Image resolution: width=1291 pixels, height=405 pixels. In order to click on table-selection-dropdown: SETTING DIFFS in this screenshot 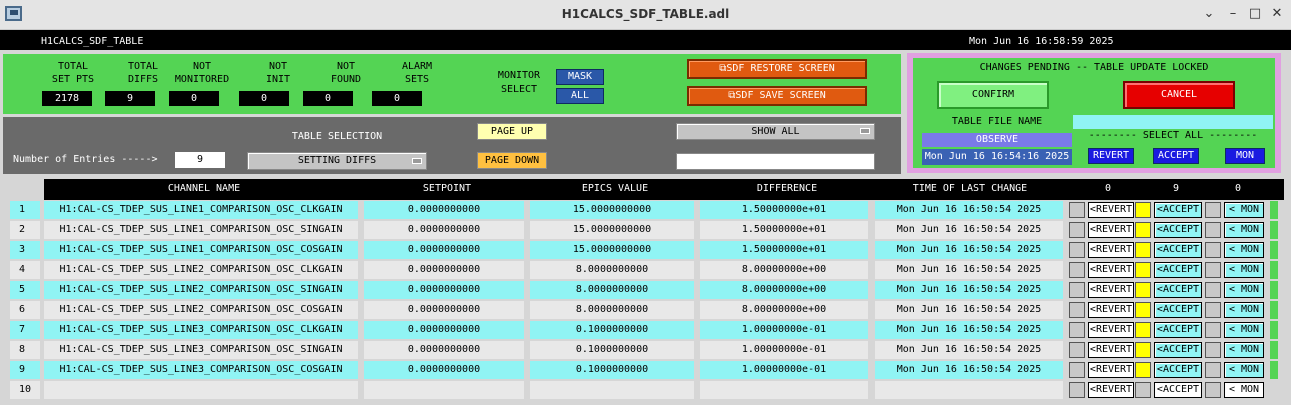, I will do `click(337, 161)`.